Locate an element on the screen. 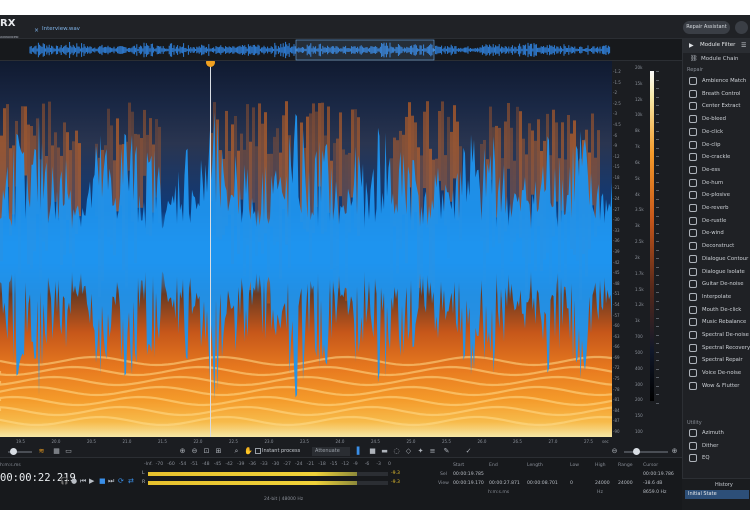 This screenshot has height=525, width=750. module-filter-label: Module Filter is located at coordinates (717, 45).